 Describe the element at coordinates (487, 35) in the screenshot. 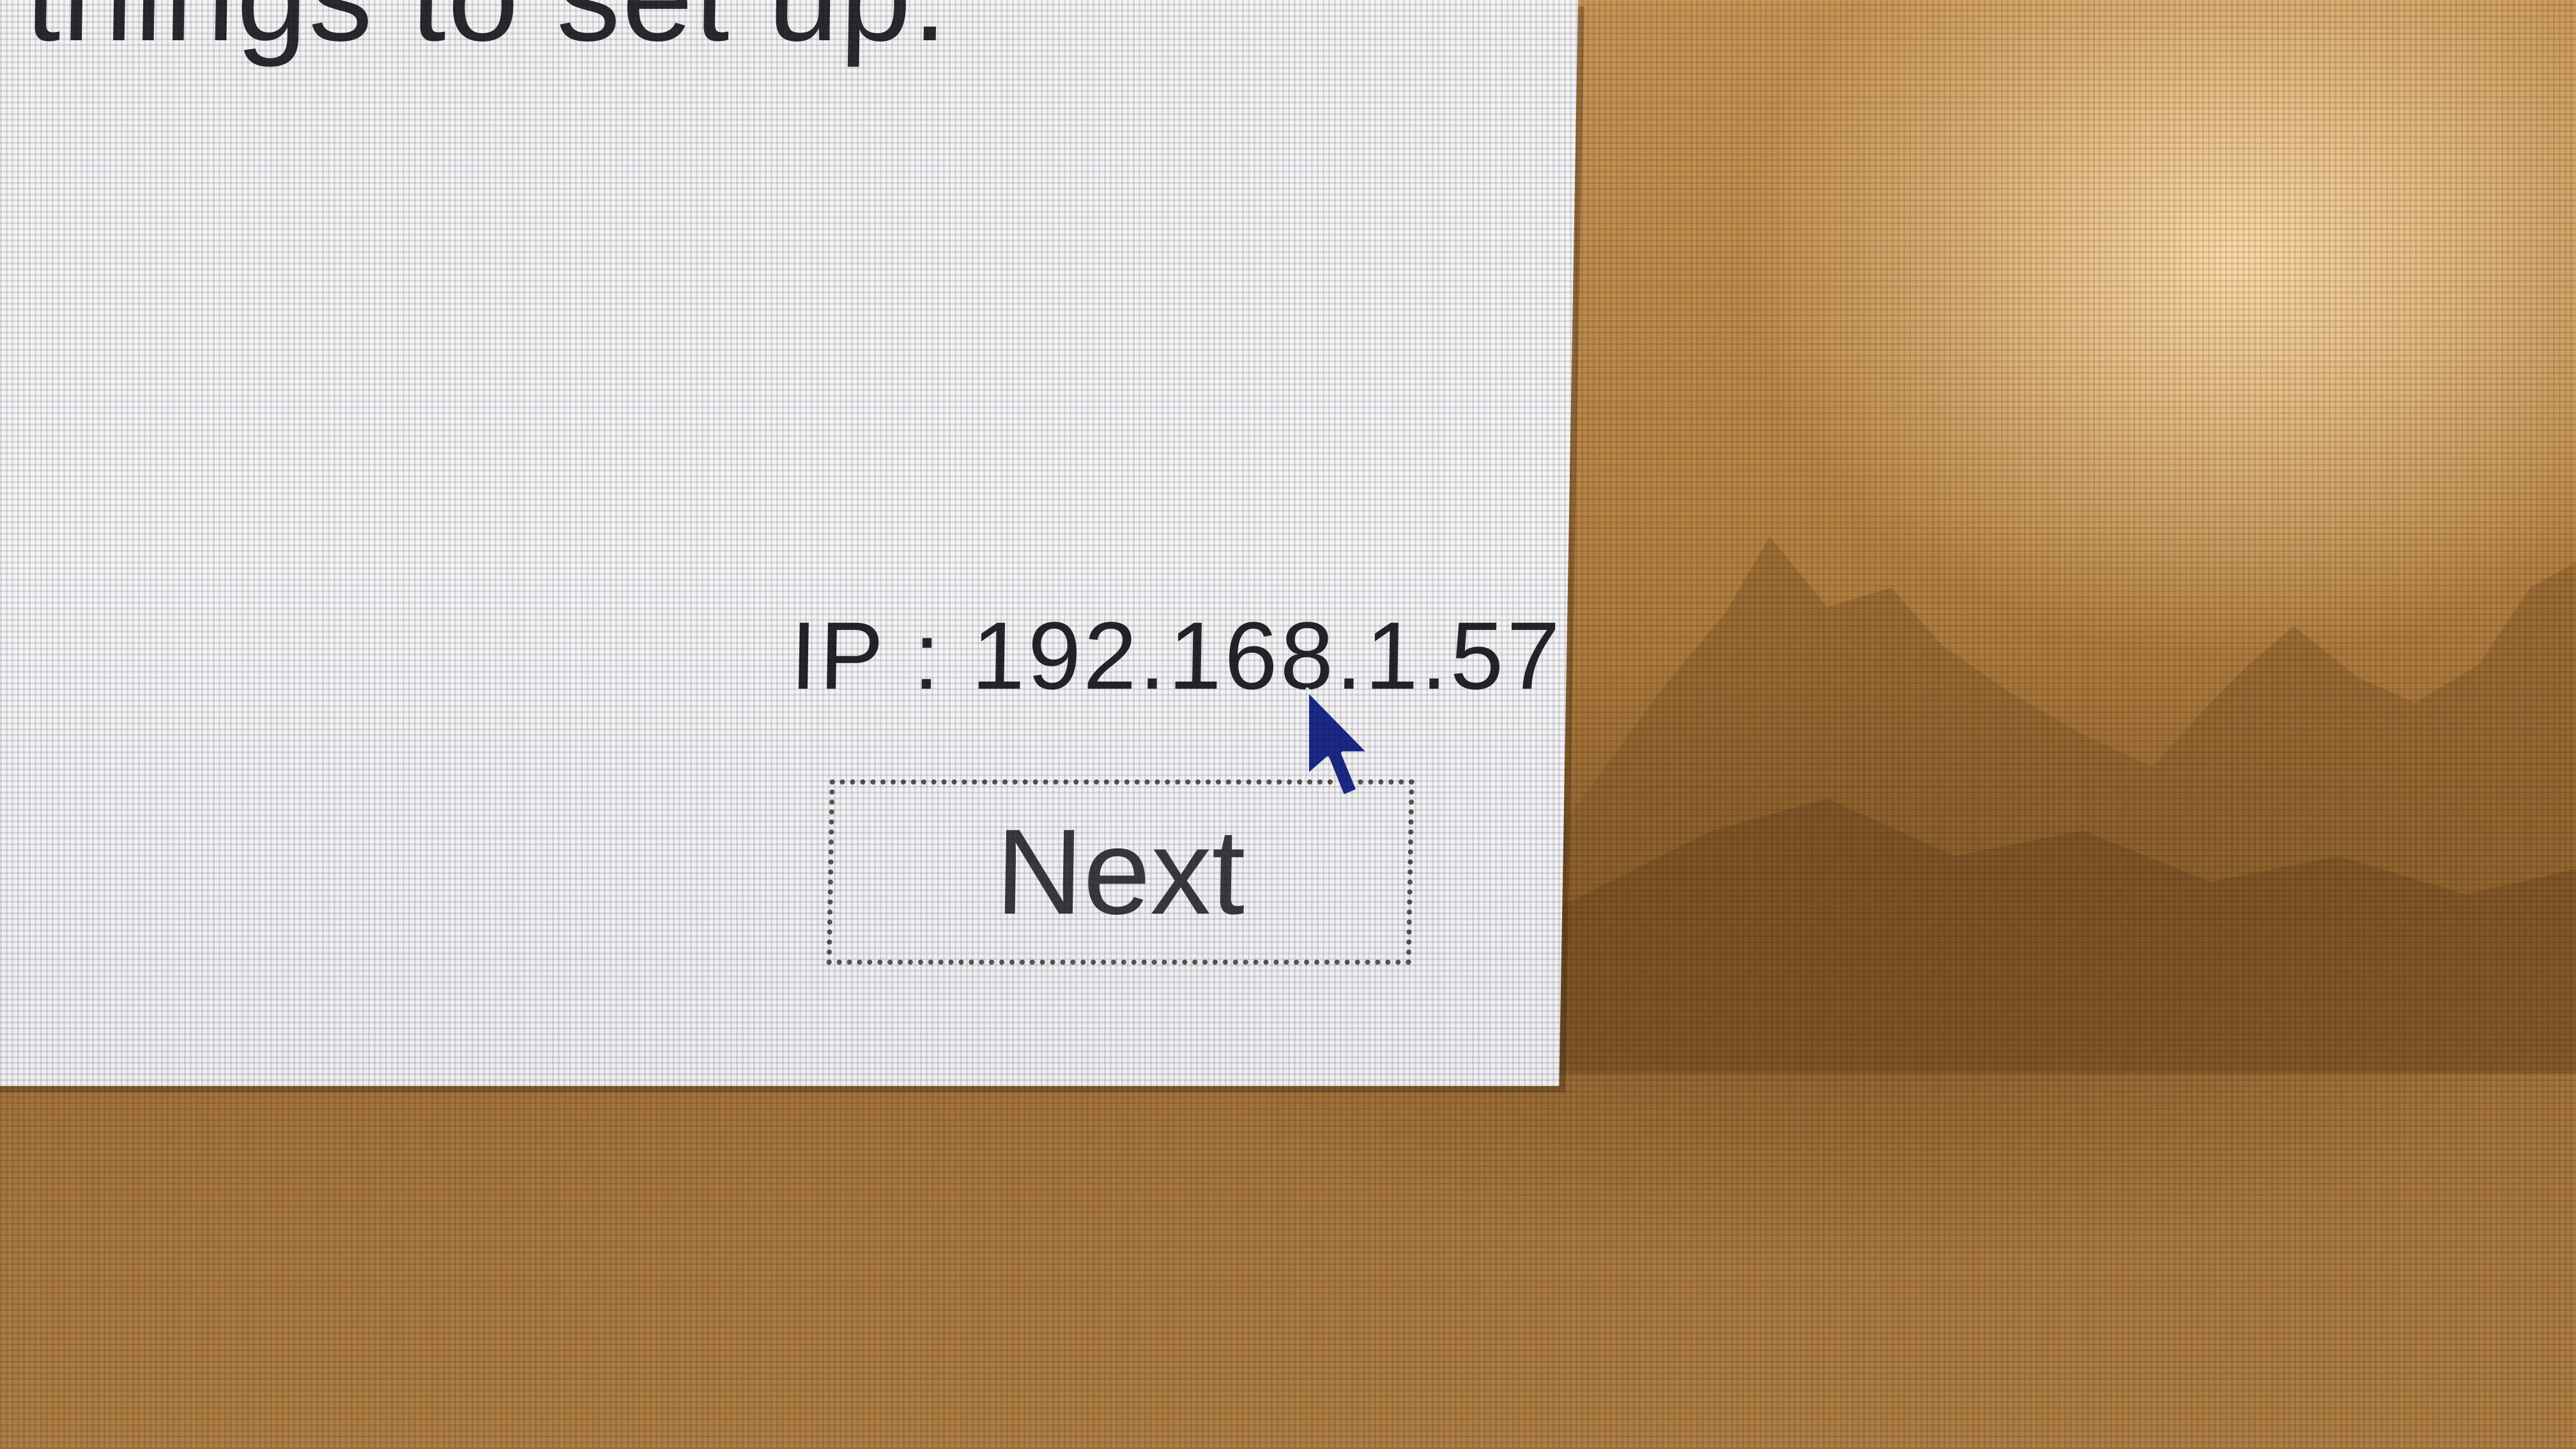

I see `intro-text: things to set up.` at that location.